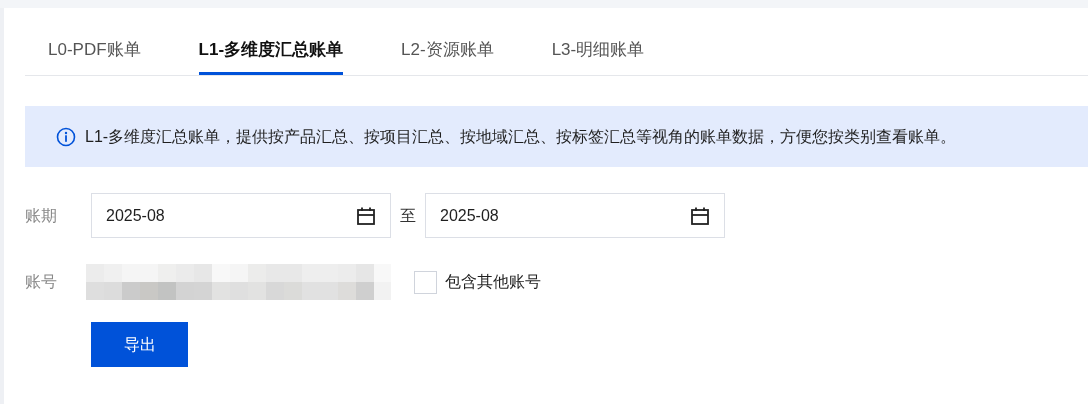 The image size is (1088, 404). I want to click on tab: L1-多维度汇总账单, so click(271, 55).